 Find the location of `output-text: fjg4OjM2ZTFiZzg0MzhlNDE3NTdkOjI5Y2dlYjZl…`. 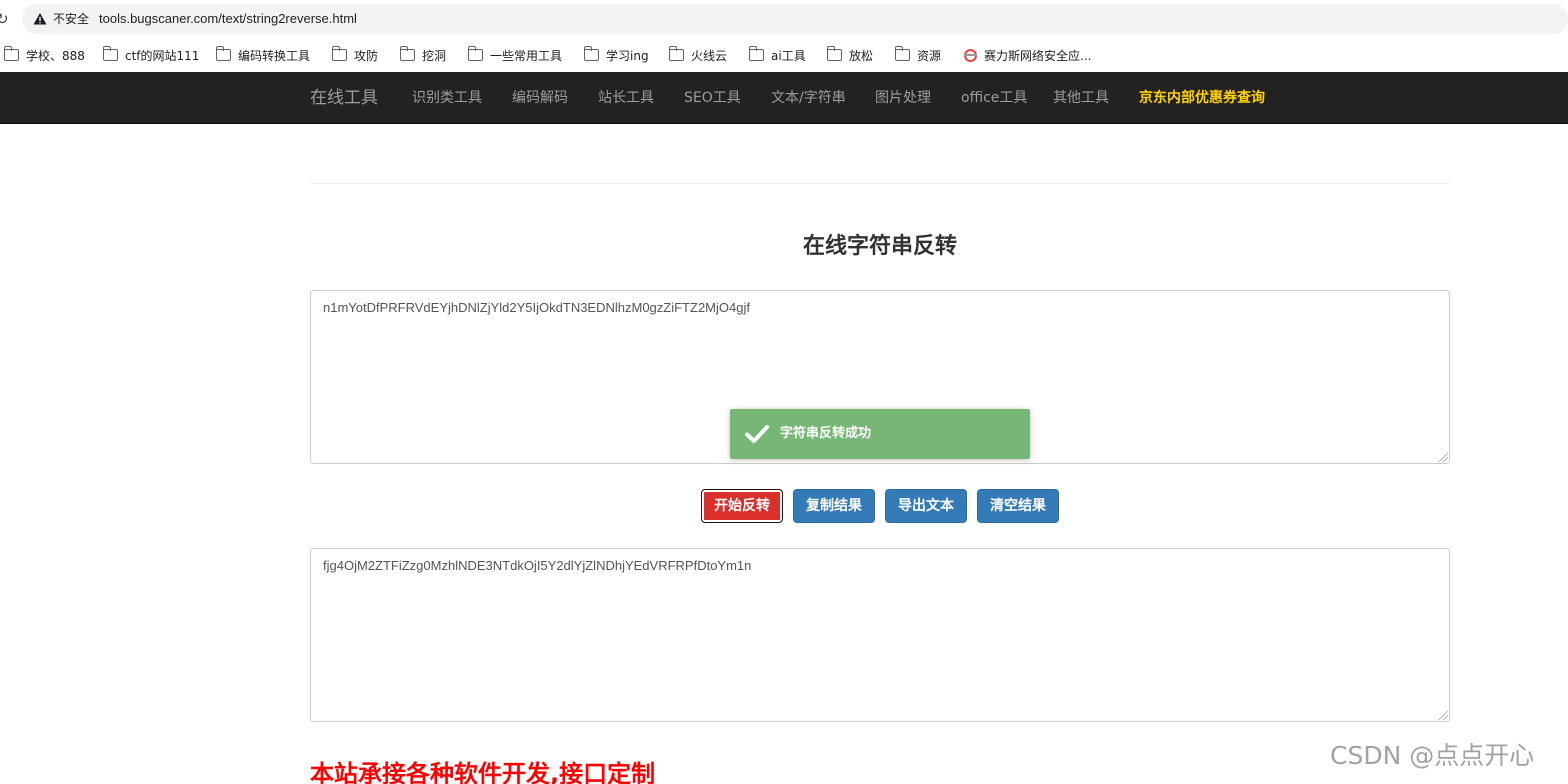

output-text: fjg4OjM2ZTFiZzg0MzhlNDE3NTdkOjI5Y2dlYjZl… is located at coordinates (537, 565).